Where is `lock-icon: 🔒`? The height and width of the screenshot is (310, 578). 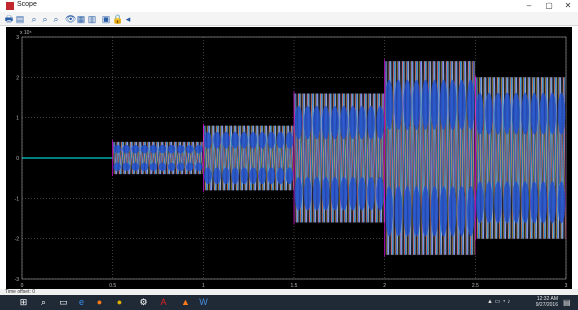 lock-icon: 🔒 is located at coordinates (117, 19).